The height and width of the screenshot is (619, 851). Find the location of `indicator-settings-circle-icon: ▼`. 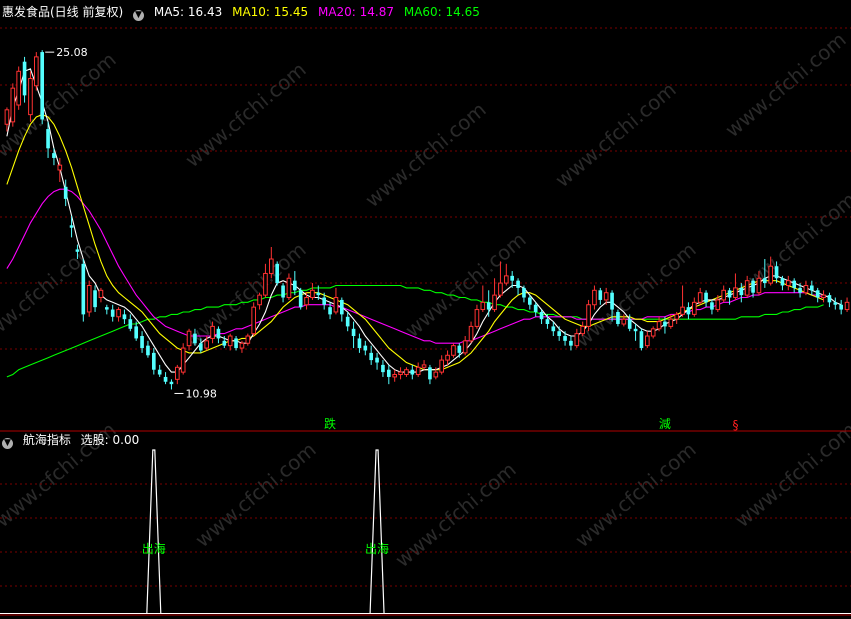

indicator-settings-circle-icon: ▼ is located at coordinates (7, 443).